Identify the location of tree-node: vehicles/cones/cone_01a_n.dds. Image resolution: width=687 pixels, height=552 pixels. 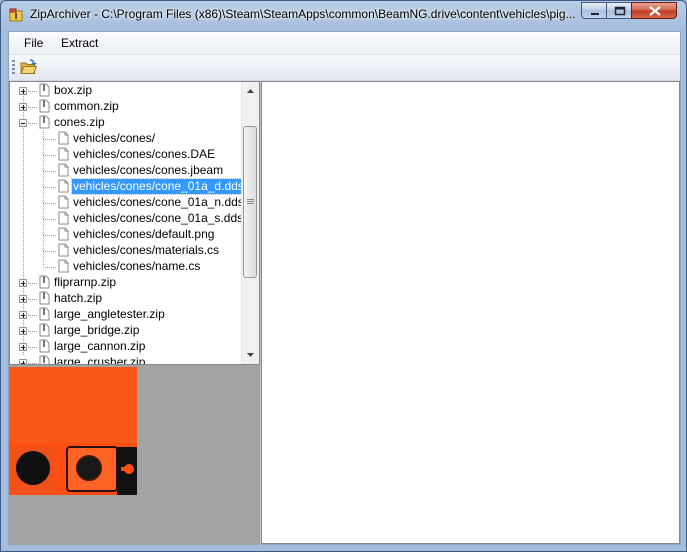
(127, 203).